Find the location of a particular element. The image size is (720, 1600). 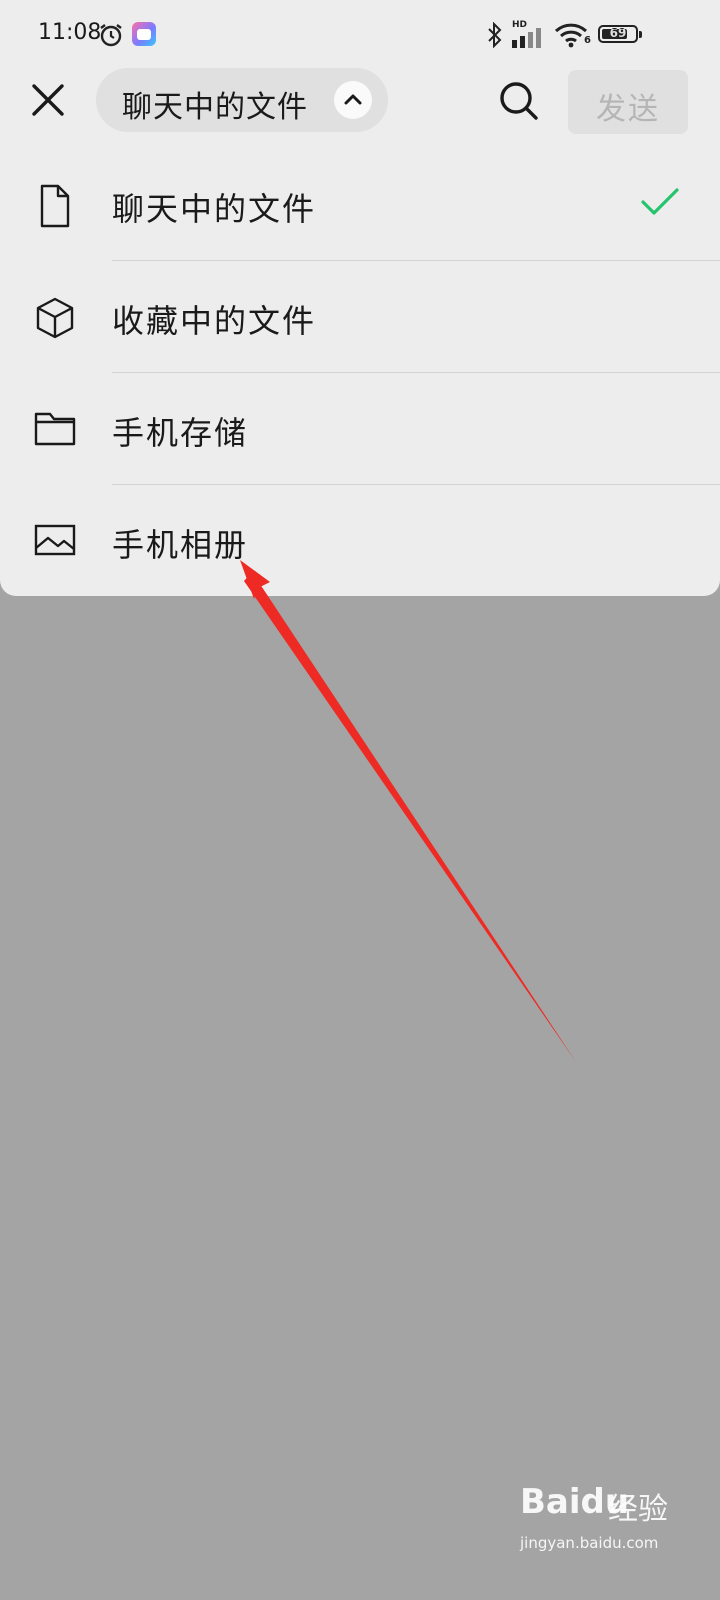

source-selector-label: 聊天中的文件 is located at coordinates (215, 107).